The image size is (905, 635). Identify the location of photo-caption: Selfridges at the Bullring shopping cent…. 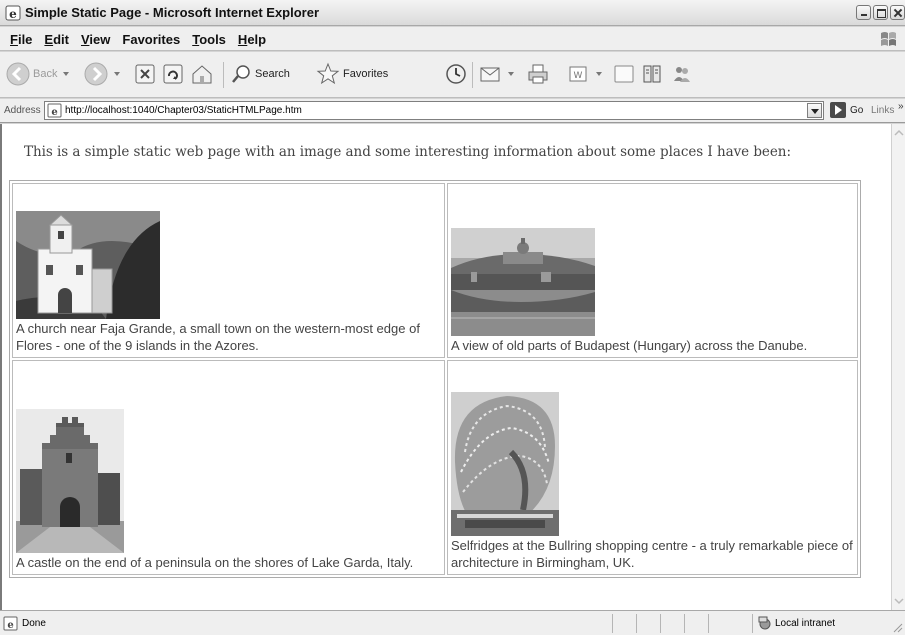
(651, 554).